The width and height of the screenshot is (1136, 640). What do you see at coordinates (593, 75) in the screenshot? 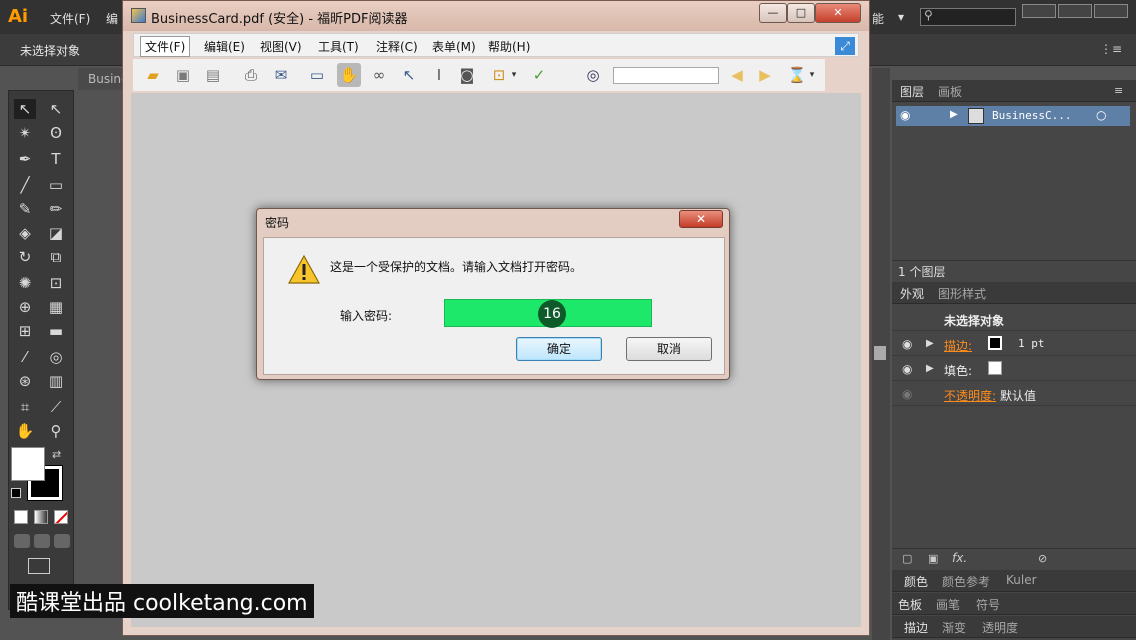
I see `binoculars-icon: ◎` at bounding box center [593, 75].